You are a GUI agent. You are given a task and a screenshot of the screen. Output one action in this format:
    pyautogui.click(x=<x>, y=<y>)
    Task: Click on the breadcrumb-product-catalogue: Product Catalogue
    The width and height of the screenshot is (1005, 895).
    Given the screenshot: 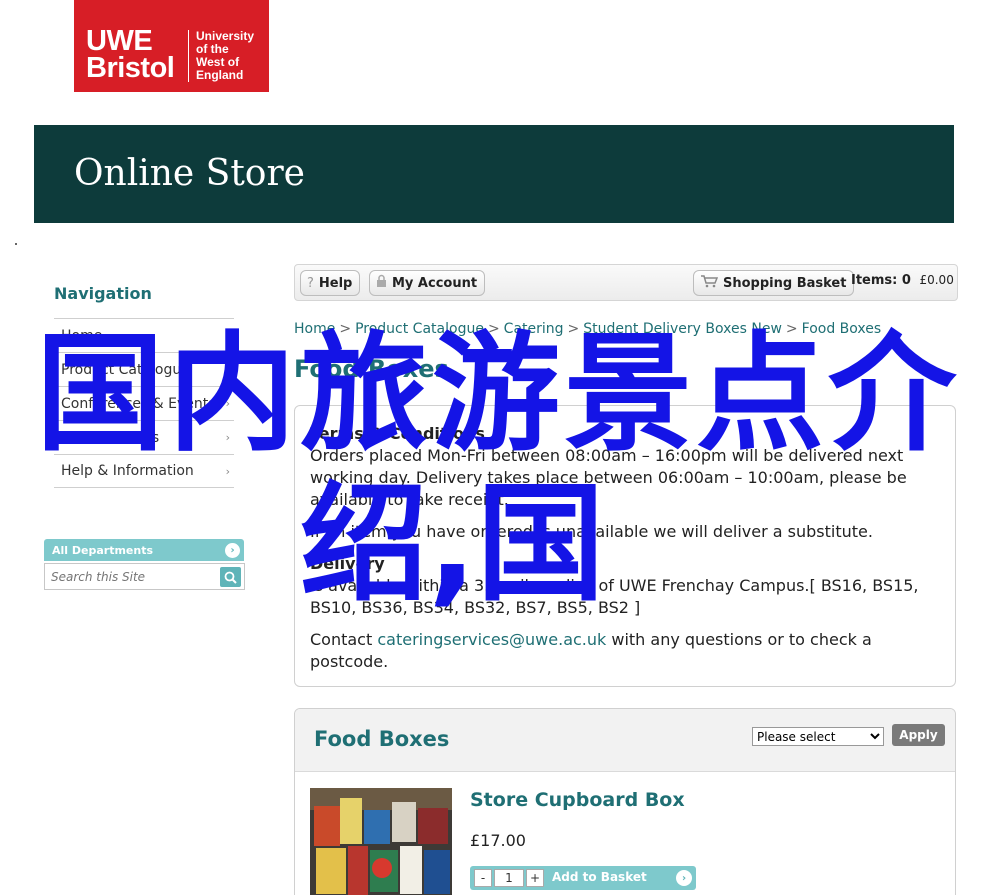 What is the action you would take?
    pyautogui.click(x=419, y=329)
    